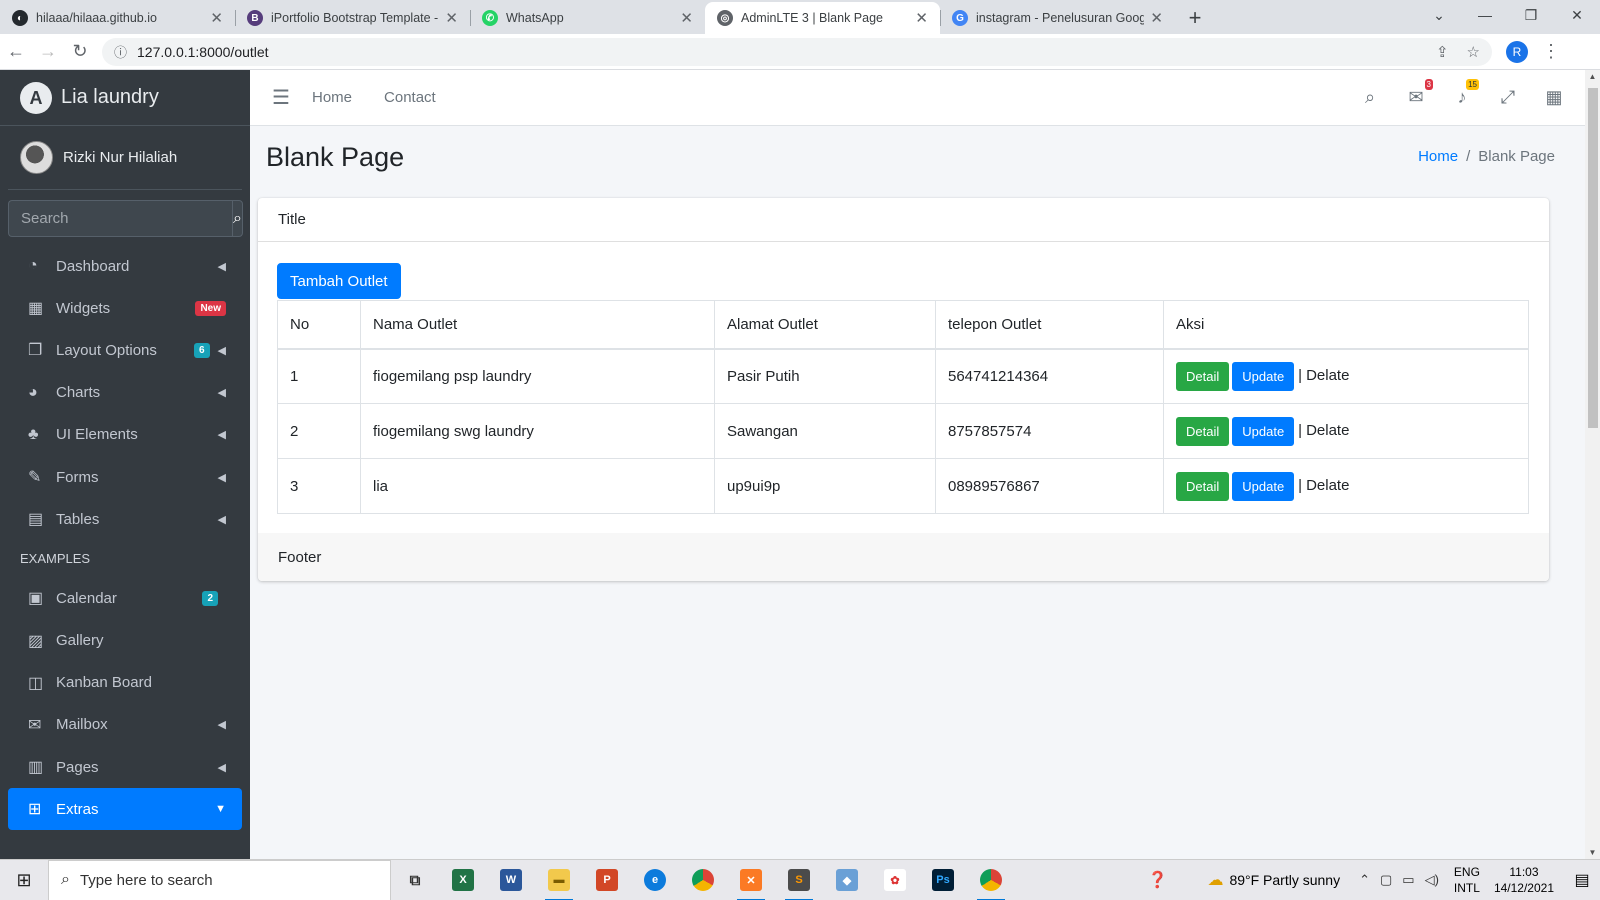 The height and width of the screenshot is (900, 1600). What do you see at coordinates (1416, 93) in the screenshot?
I see `messages-icon: ✉ 3` at bounding box center [1416, 93].